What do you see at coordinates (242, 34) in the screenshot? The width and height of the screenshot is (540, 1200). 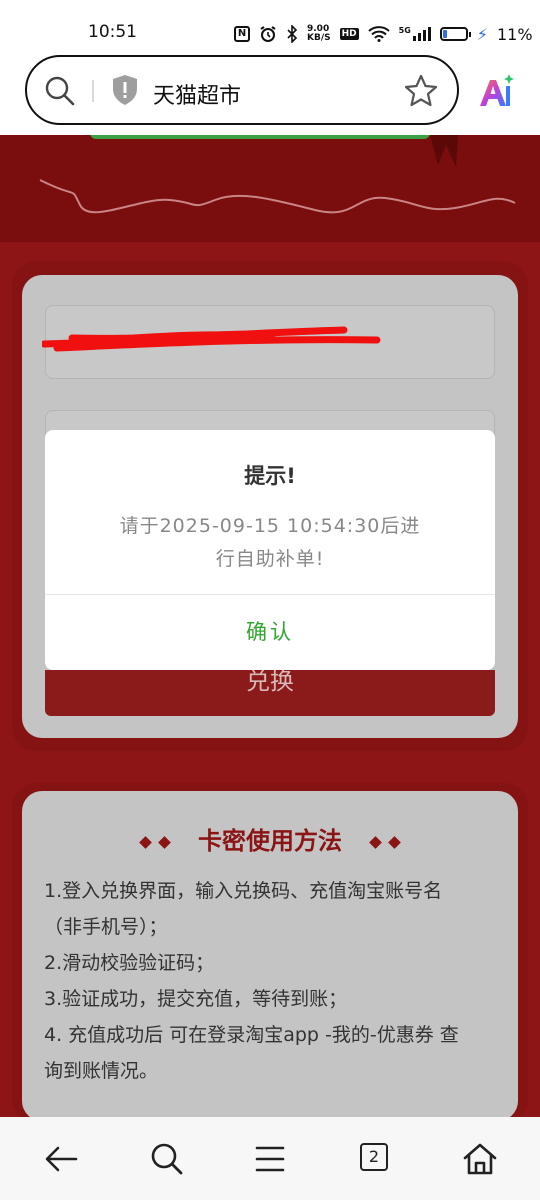 I see `nfc-icon: N` at bounding box center [242, 34].